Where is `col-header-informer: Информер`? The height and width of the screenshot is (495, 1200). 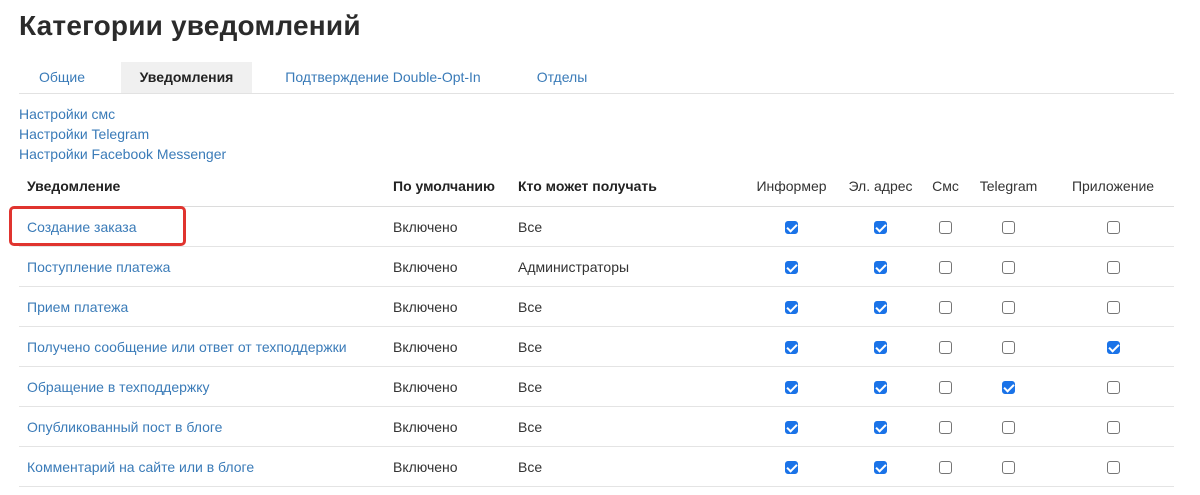
col-header-informer: Информер is located at coordinates (791, 186).